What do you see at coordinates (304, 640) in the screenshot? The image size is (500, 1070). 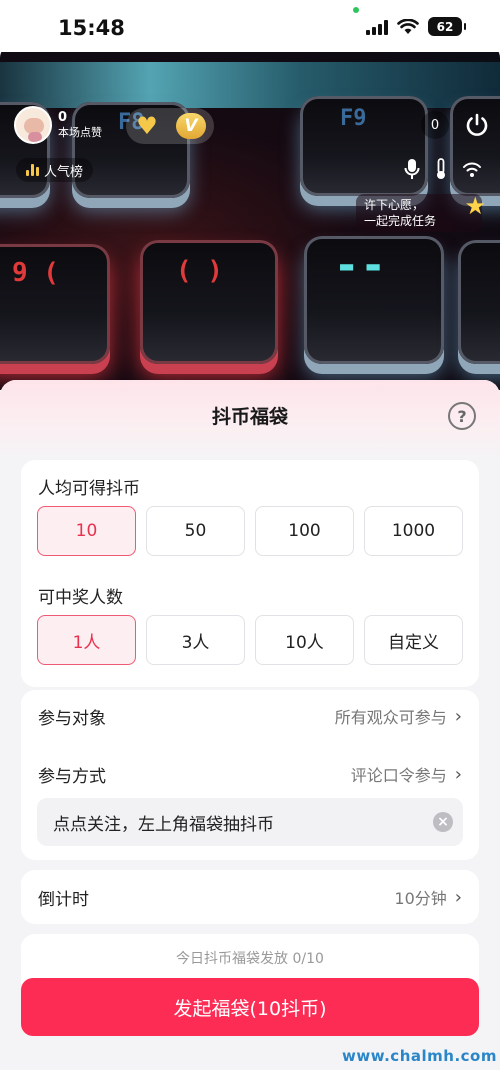 I see `winner-option-10: 10人` at bounding box center [304, 640].